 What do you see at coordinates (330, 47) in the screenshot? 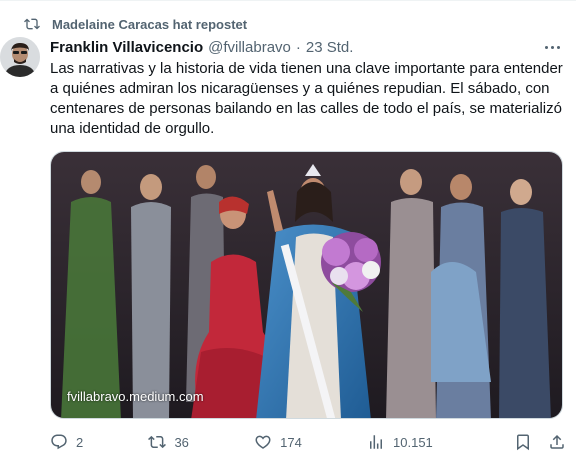
I see `post-time: 23 Std.` at bounding box center [330, 47].